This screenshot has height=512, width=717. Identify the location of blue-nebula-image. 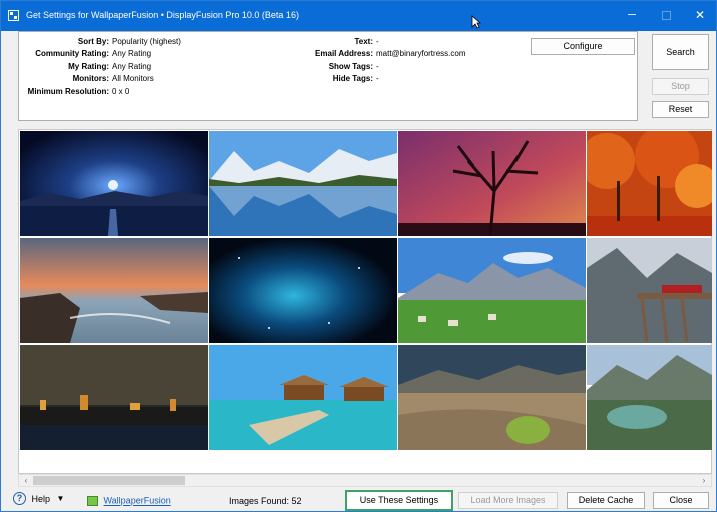
(303, 290).